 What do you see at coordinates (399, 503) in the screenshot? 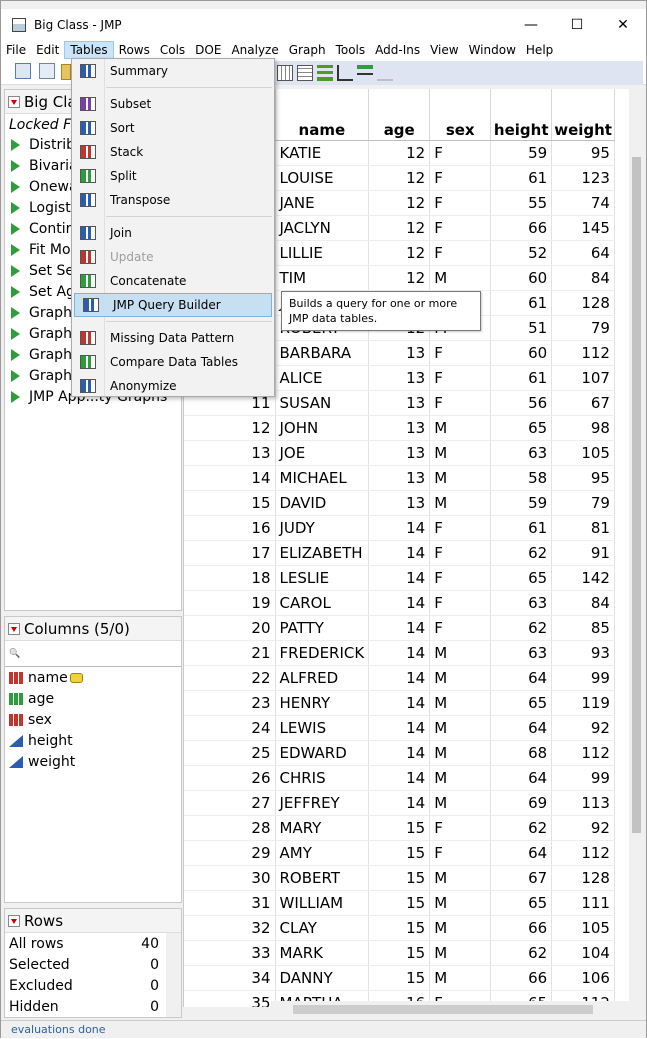
I see `table-row: 15 DAVID 13 M 59 79` at bounding box center [399, 503].